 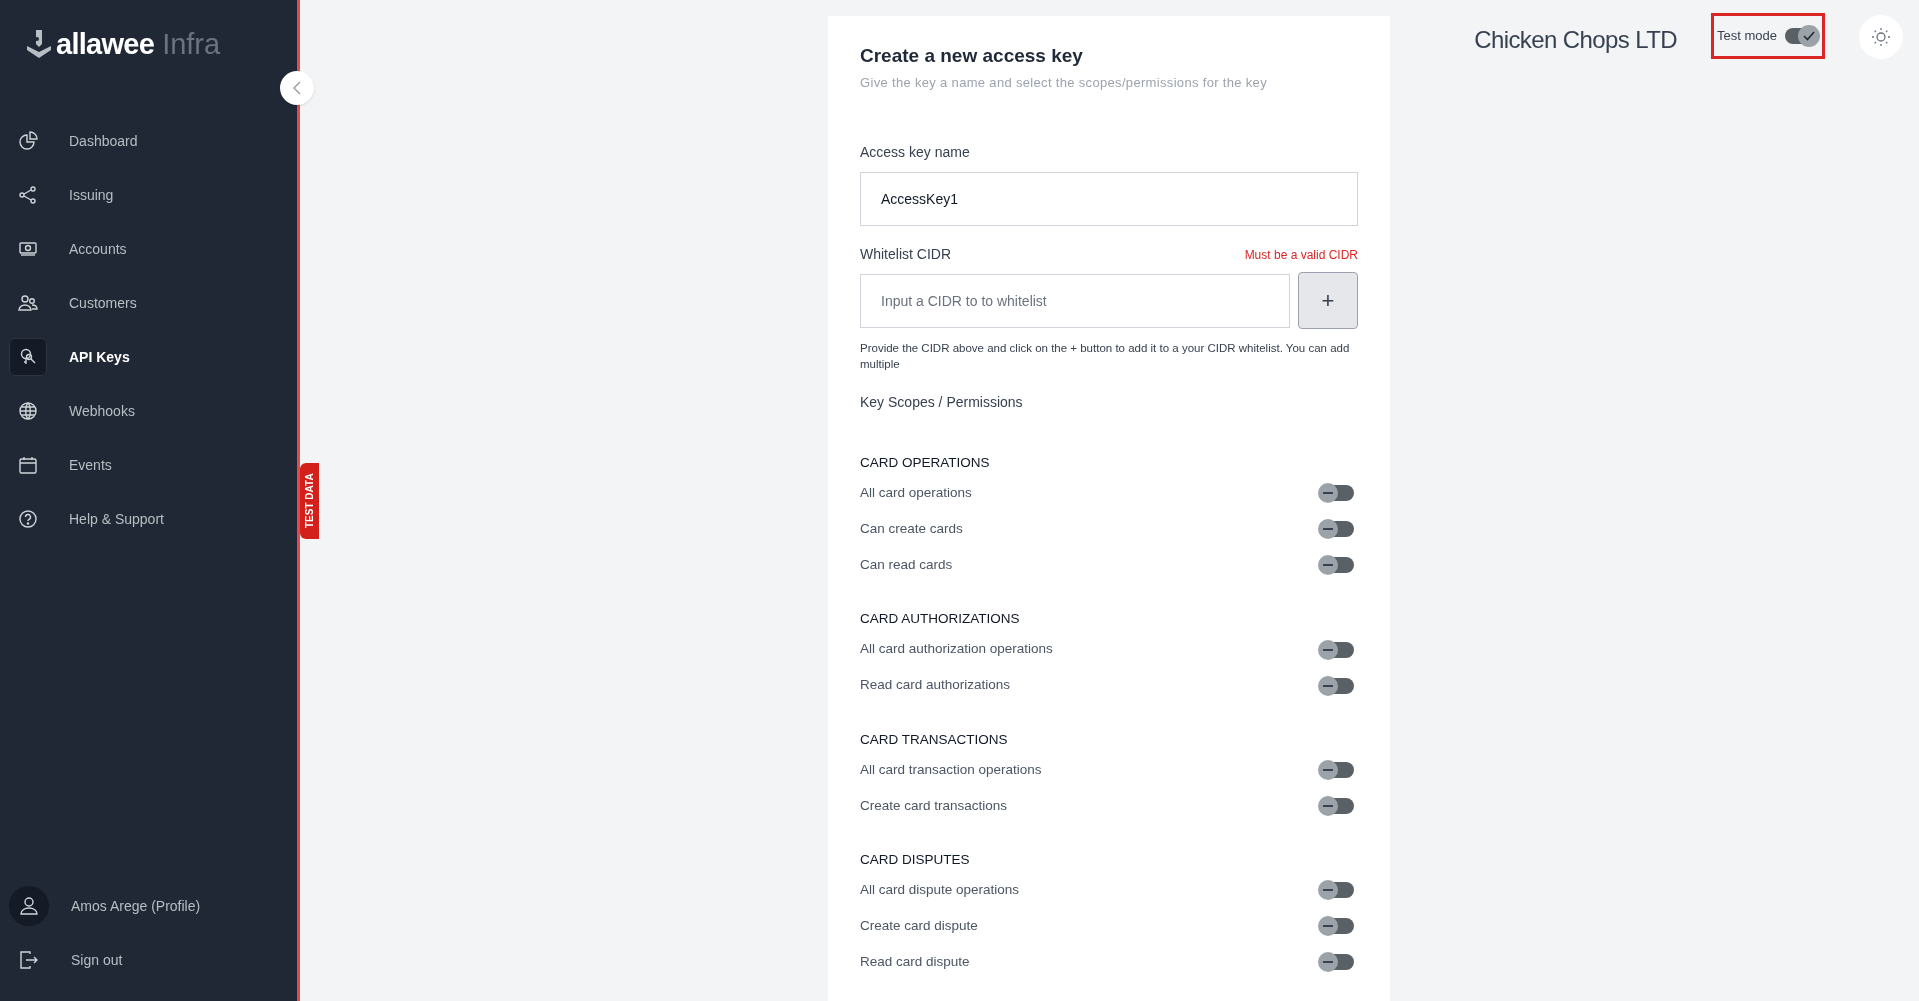 What do you see at coordinates (972, 56) in the screenshot?
I see `form-title: Create a new access key` at bounding box center [972, 56].